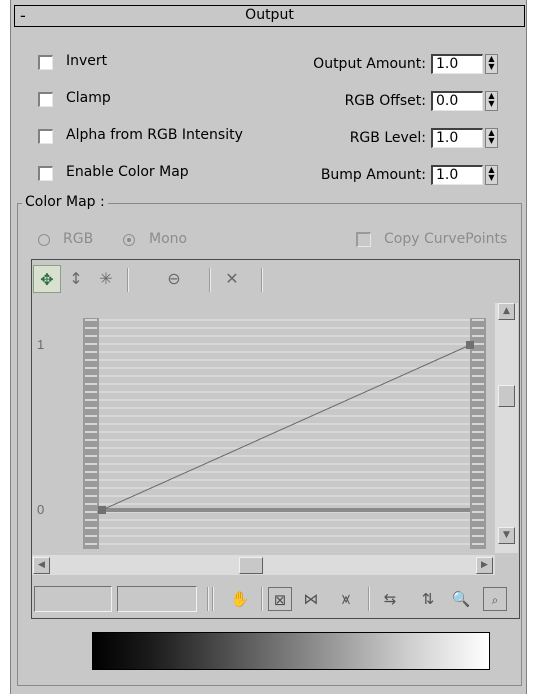 The image size is (535, 694). What do you see at coordinates (457, 101) in the screenshot?
I see `rgb-offset-input: 0.0` at bounding box center [457, 101].